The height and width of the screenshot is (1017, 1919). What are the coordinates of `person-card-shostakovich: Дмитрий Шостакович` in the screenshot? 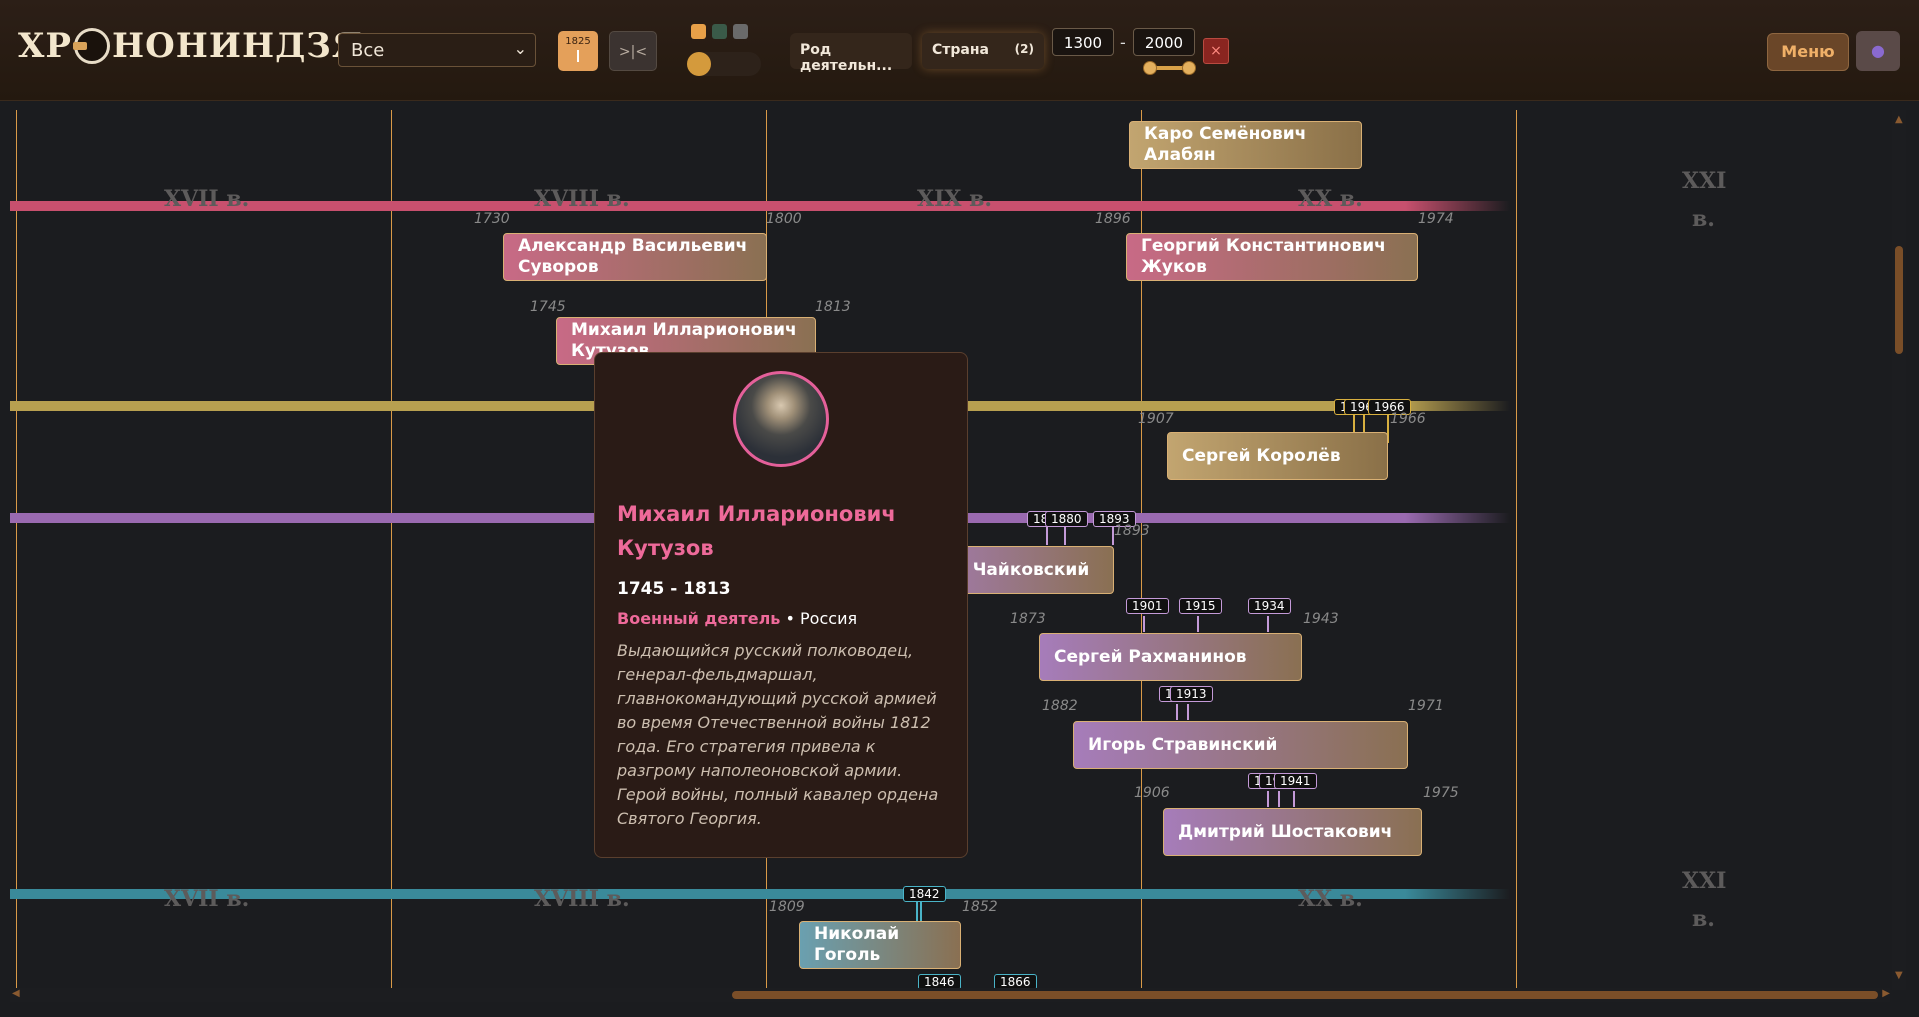 It's located at (1292, 832).